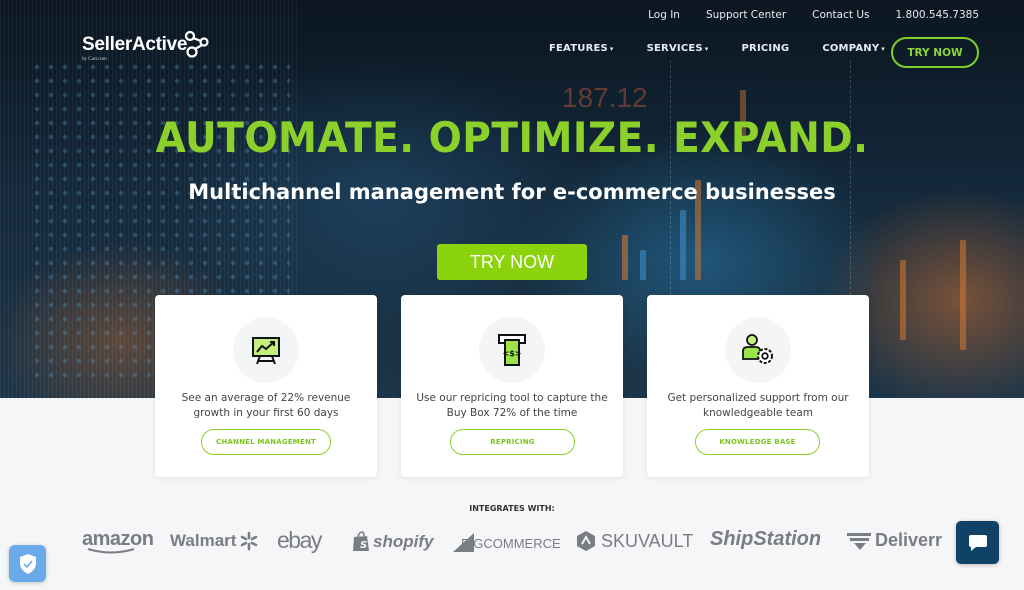 The image size is (1024, 590). I want to click on channel-management-button: CHANNEL MANAGEMENT, so click(266, 442).